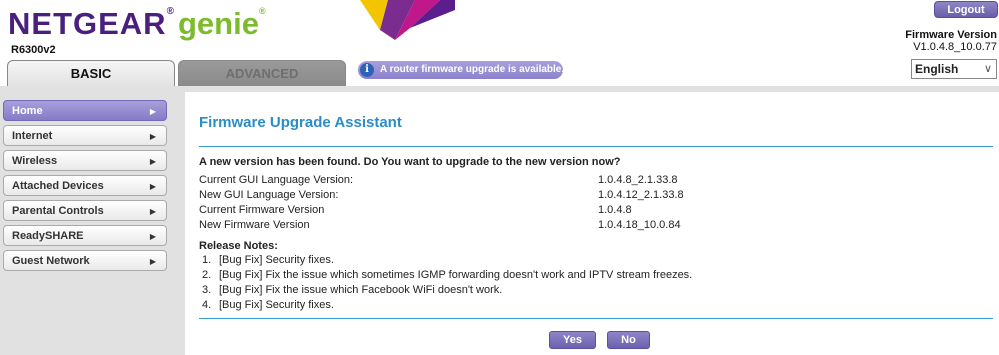 The image size is (999, 355). I want to click on yes-button: Yes, so click(572, 340).